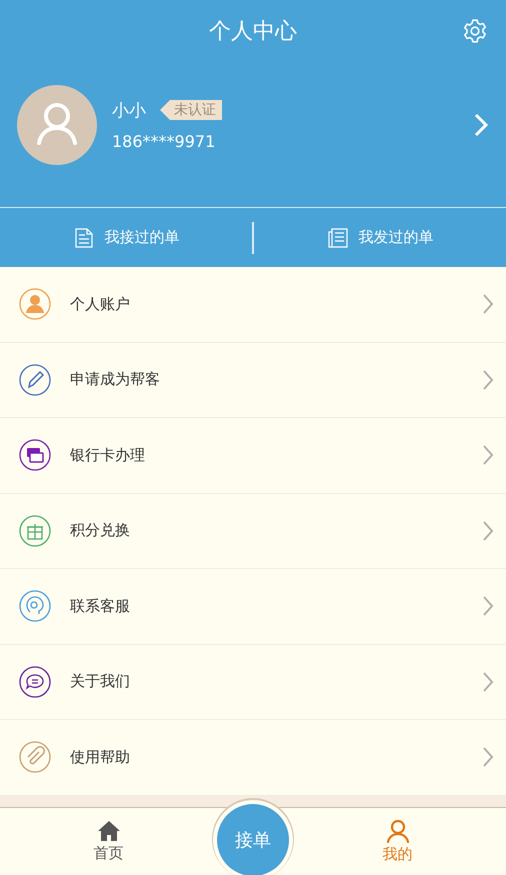  Describe the element at coordinates (253, 456) in the screenshot. I see `menu-item: 银行卡办理` at that location.